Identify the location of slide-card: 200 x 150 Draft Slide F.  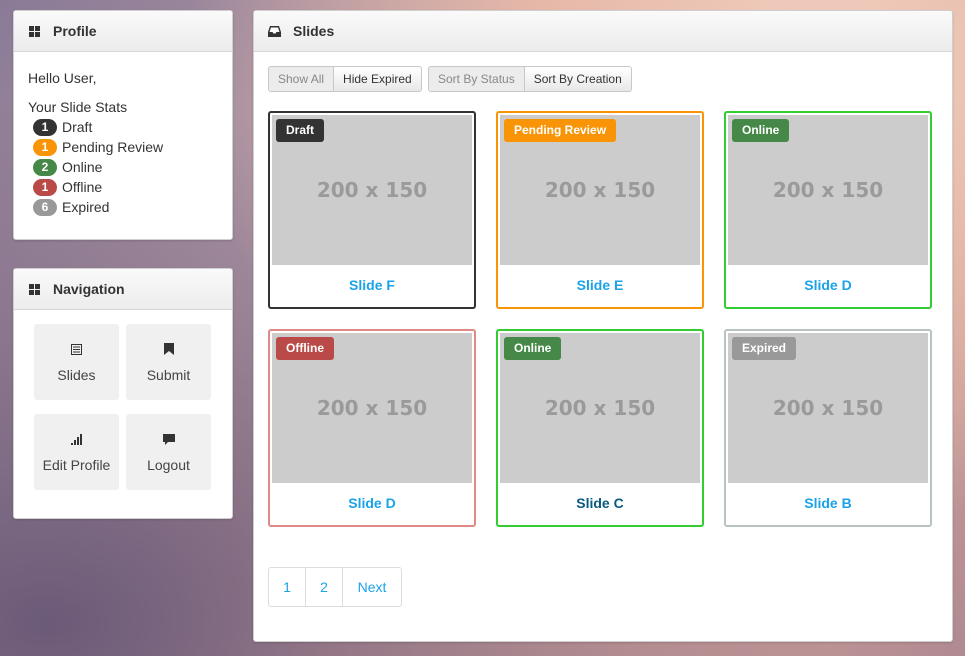
(372, 210).